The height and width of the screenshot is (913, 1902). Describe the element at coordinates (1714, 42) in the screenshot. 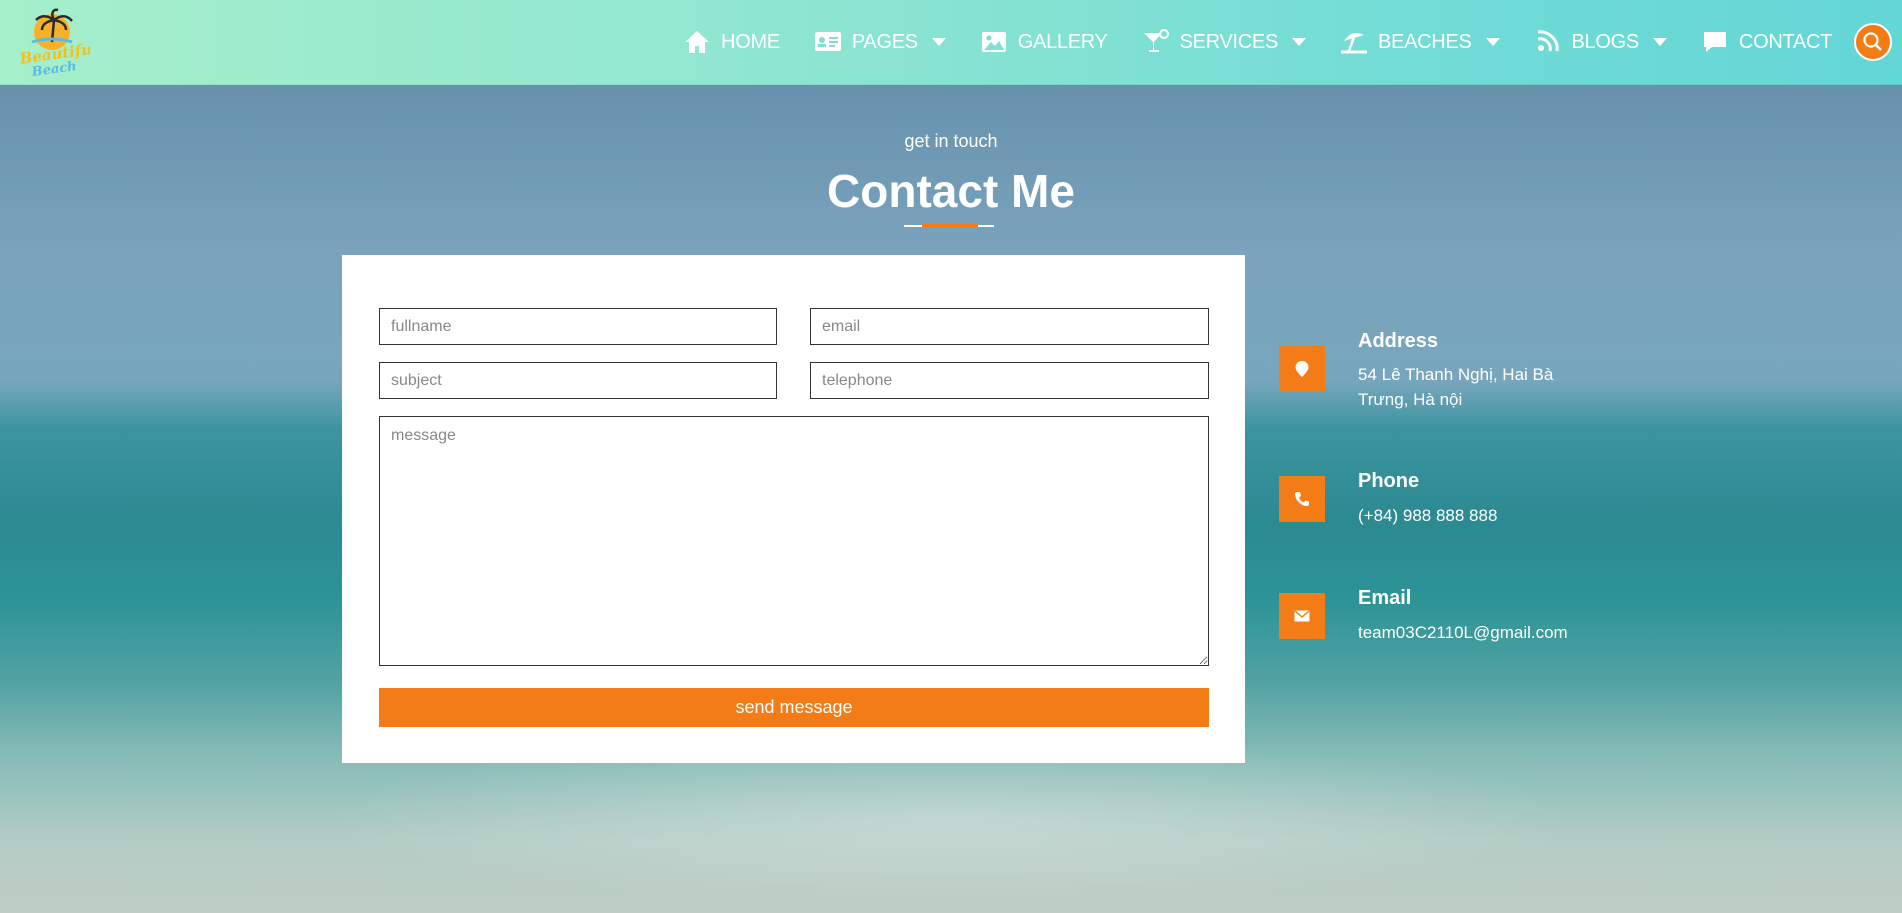

I see `comment-icon` at that location.